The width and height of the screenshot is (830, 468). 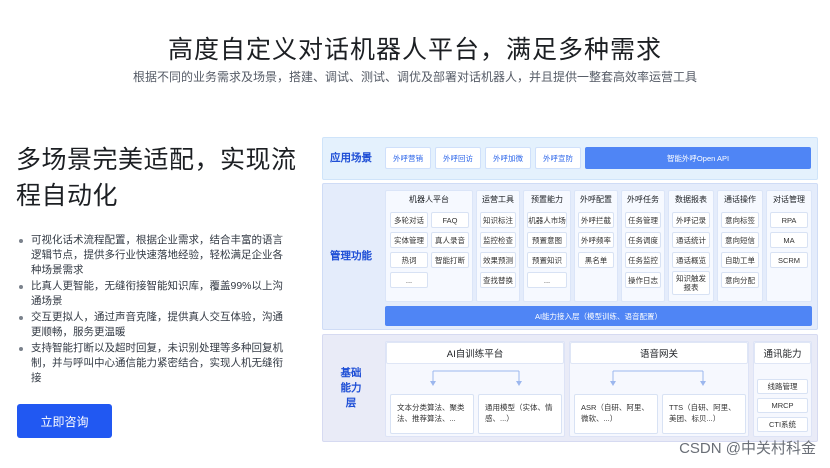 What do you see at coordinates (450, 220) in the screenshot?
I see `function-cell: FAQ` at bounding box center [450, 220].